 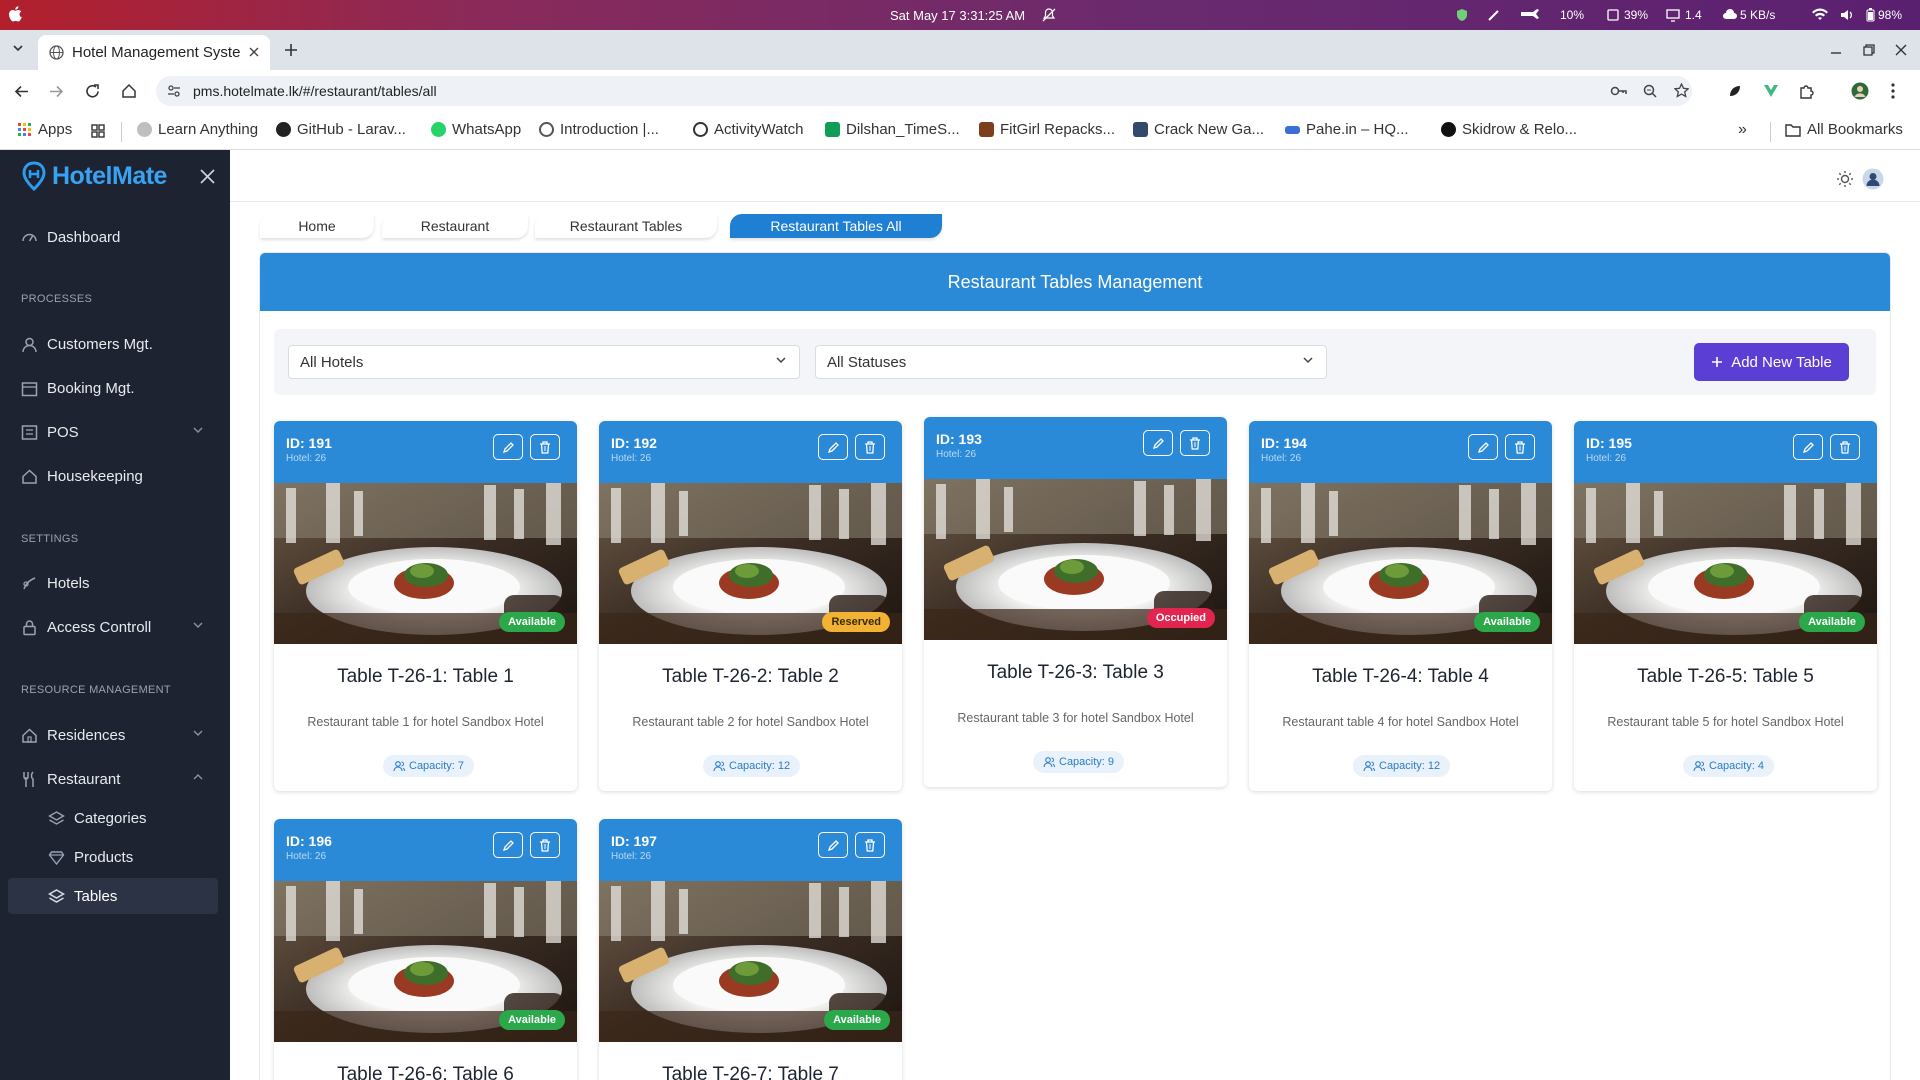 What do you see at coordinates (1530, 15) in the screenshot?
I see `gaming-icon` at bounding box center [1530, 15].